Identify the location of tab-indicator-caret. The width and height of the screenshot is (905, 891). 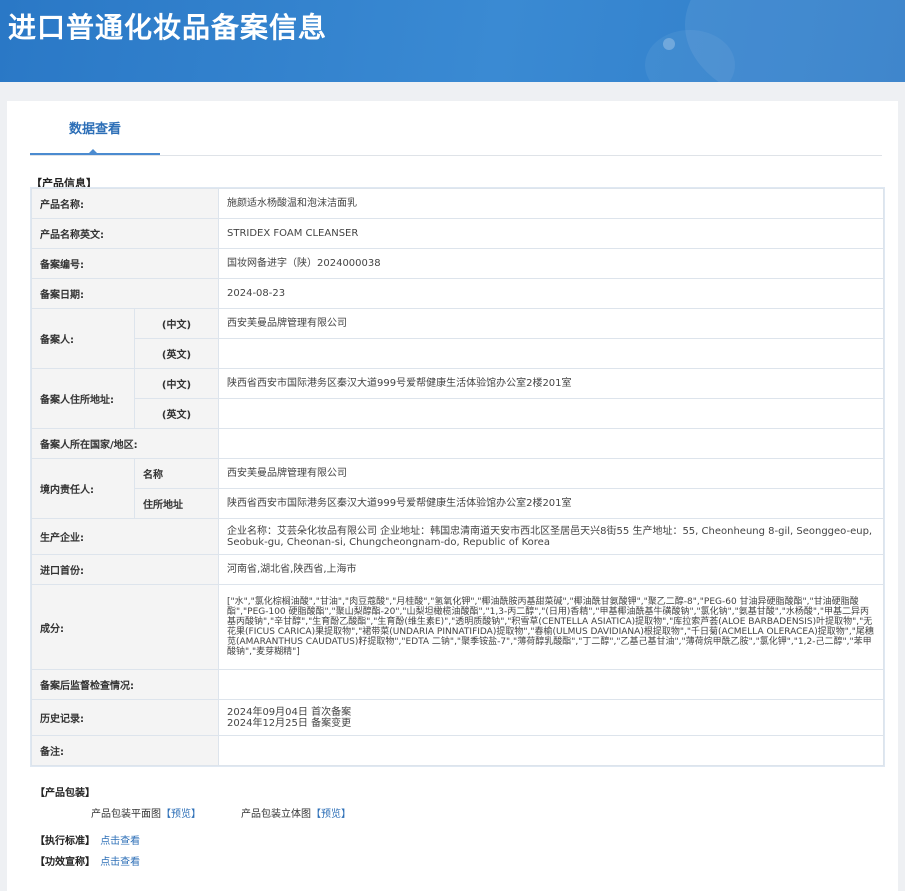
(93, 151).